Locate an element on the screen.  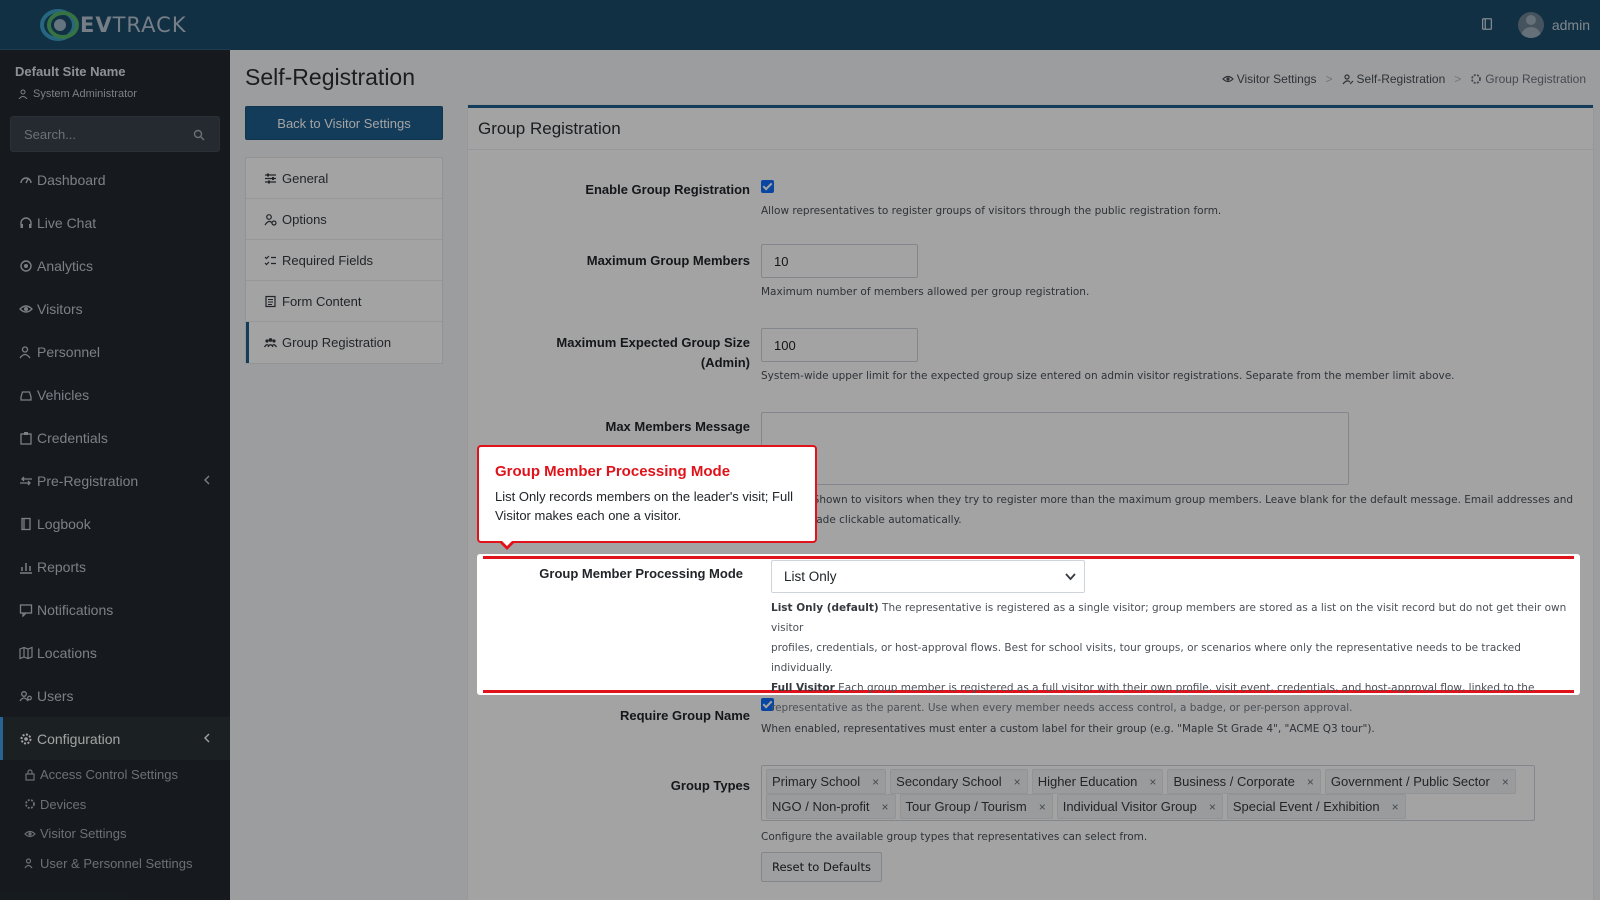
highlight-border-top is located at coordinates (1028, 557).